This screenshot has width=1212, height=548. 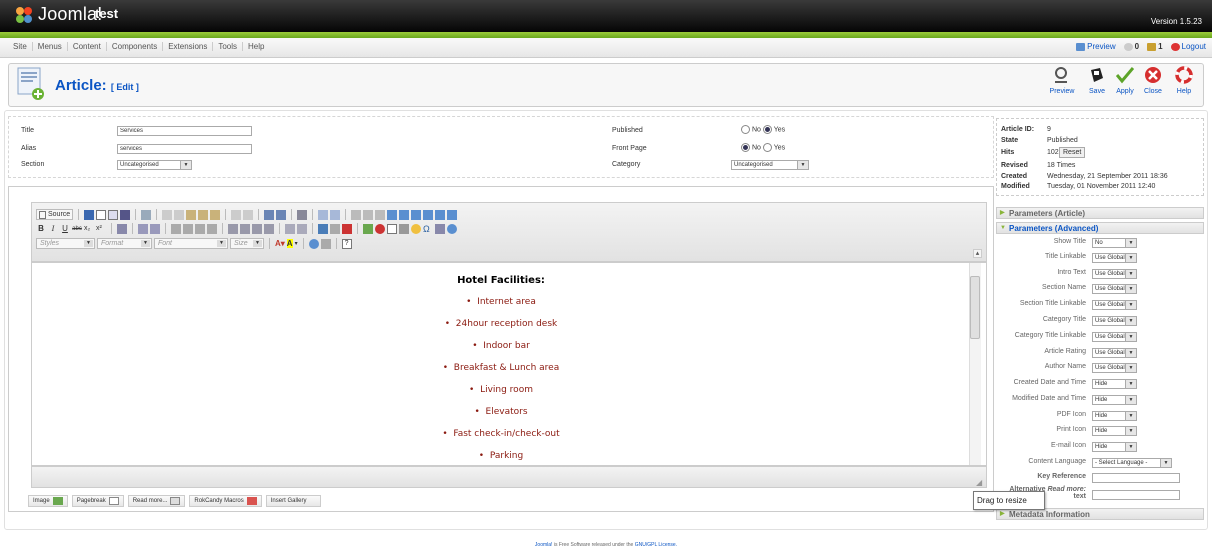 I want to click on source-button: Source, so click(x=55, y=214).